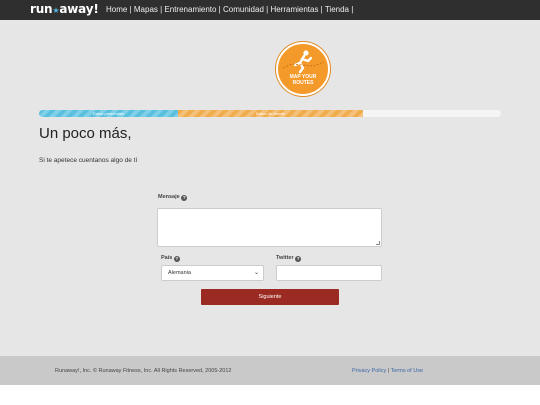 Image resolution: width=540 pixels, height=405 pixels. I want to click on terms-of-use-link: Terms of Use, so click(407, 371).